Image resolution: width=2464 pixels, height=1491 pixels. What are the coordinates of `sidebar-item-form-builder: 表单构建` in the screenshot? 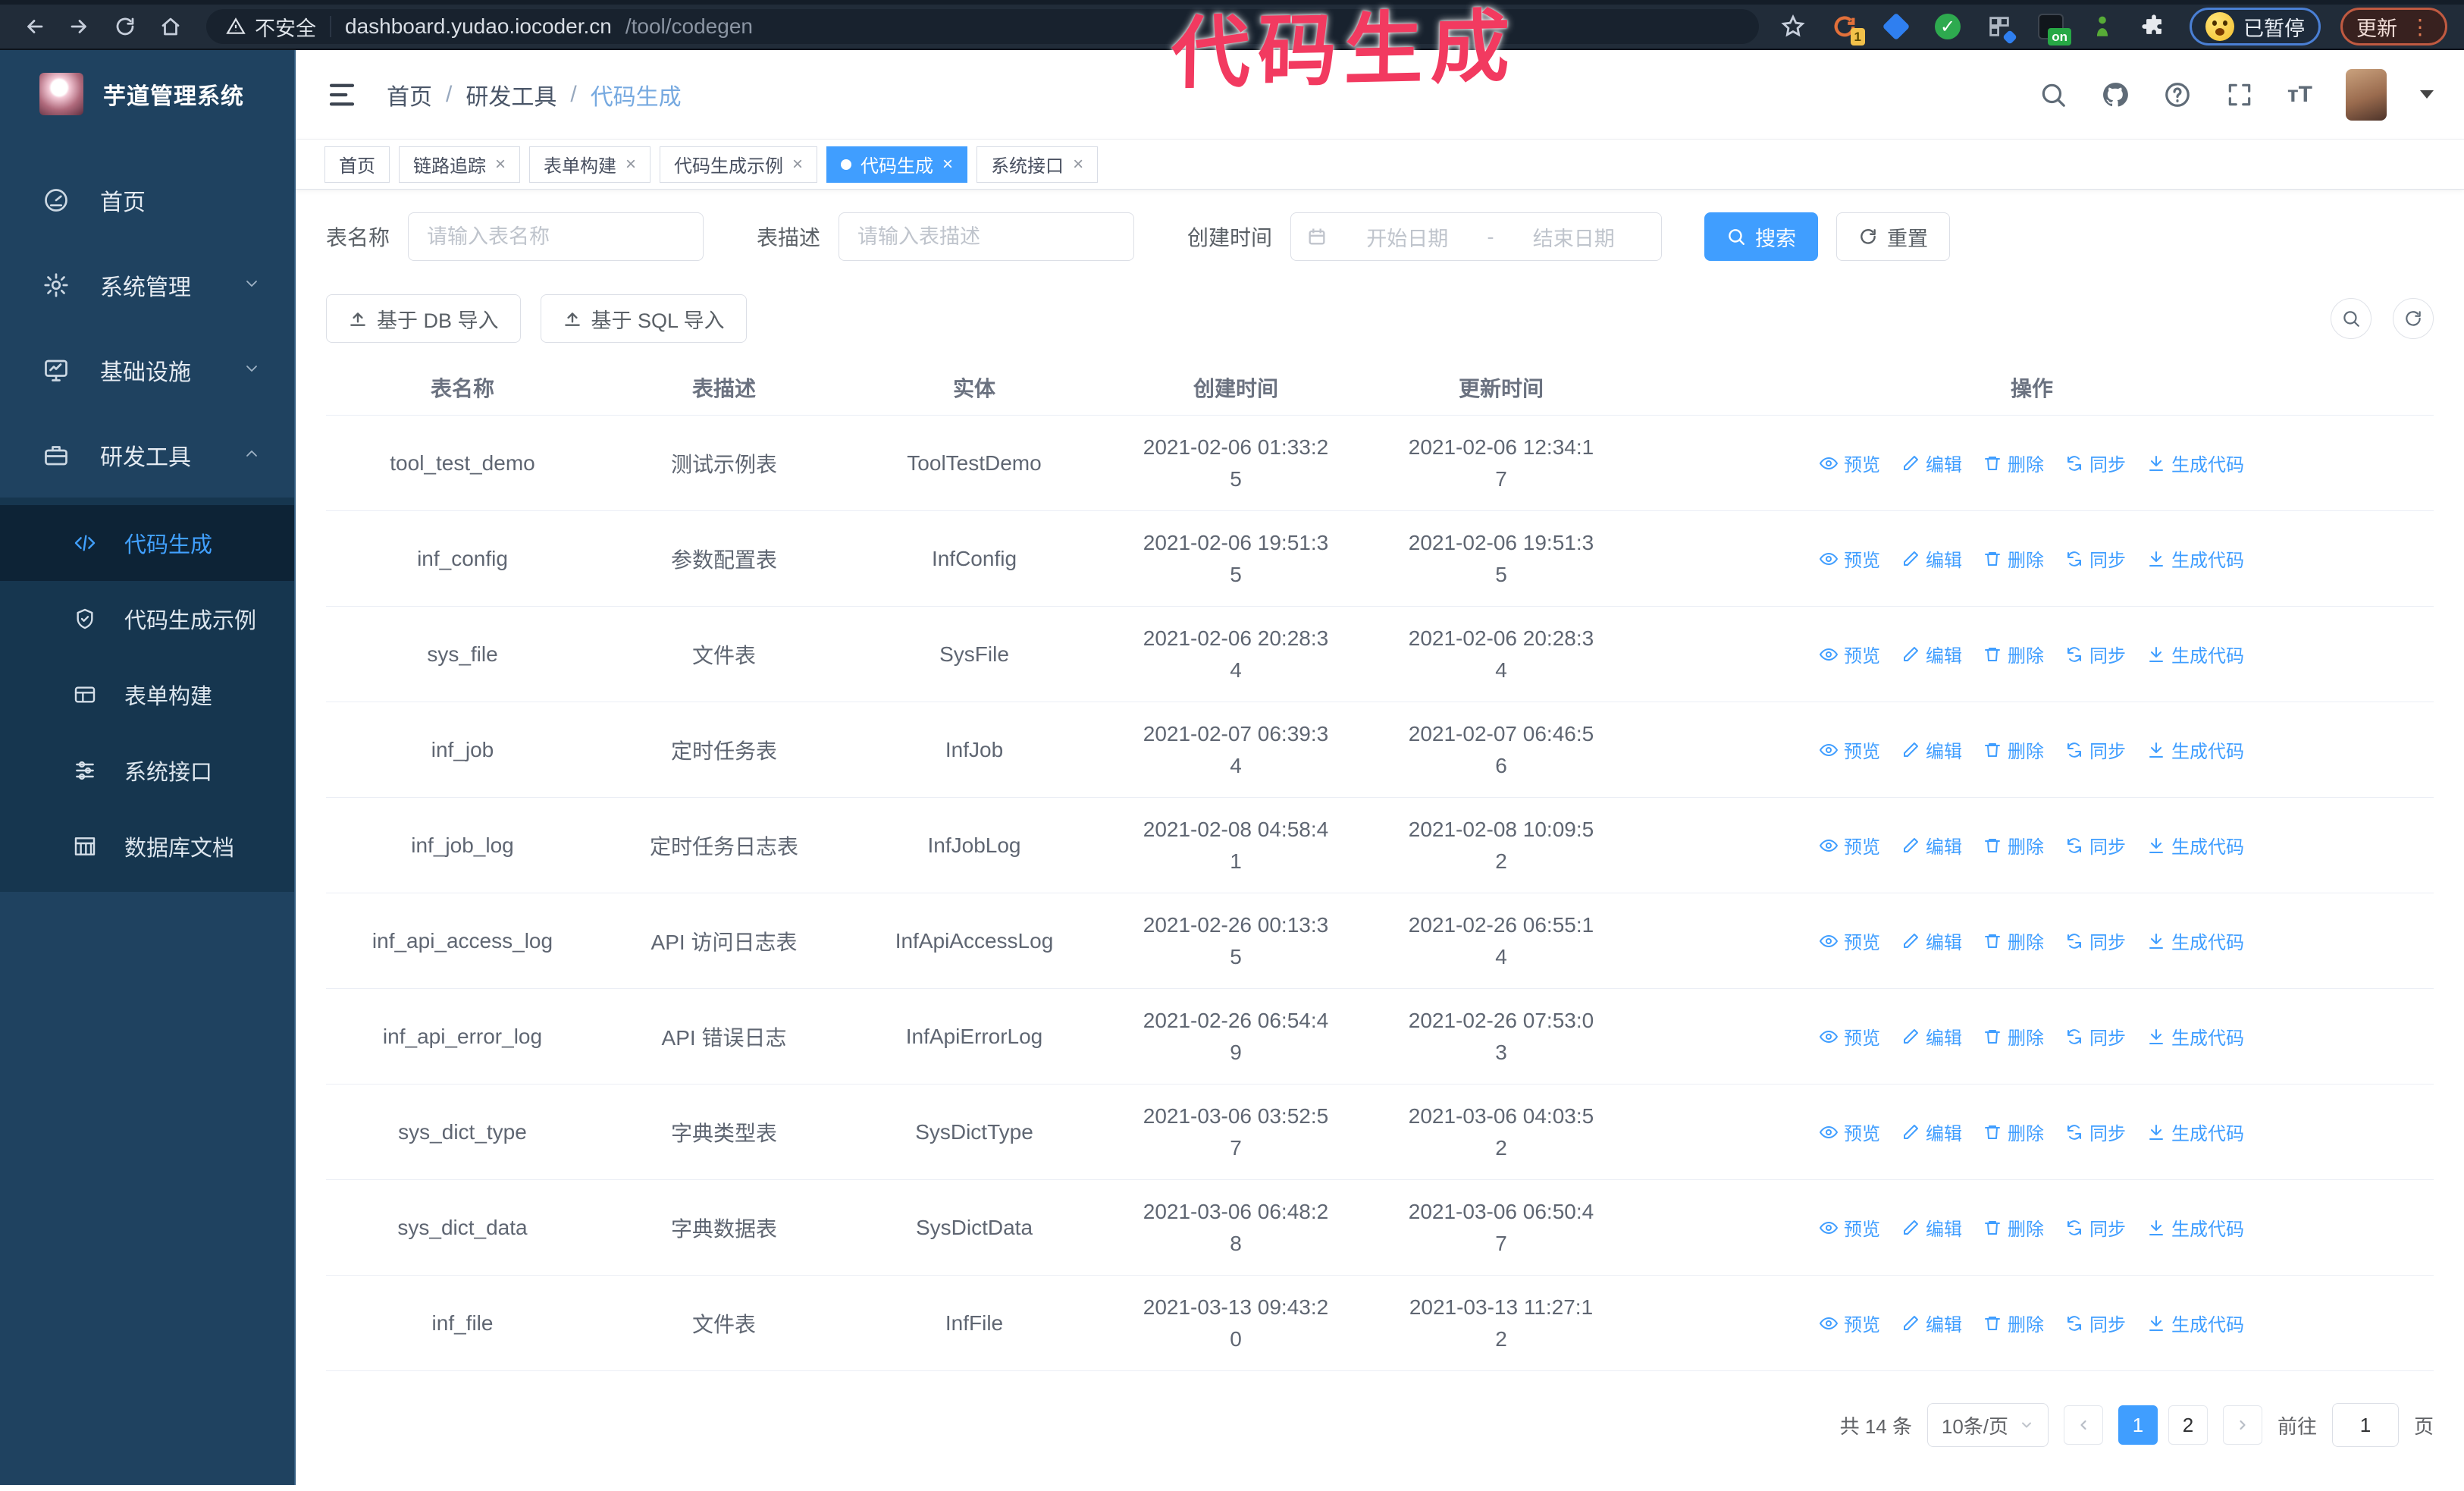 It's located at (147, 695).